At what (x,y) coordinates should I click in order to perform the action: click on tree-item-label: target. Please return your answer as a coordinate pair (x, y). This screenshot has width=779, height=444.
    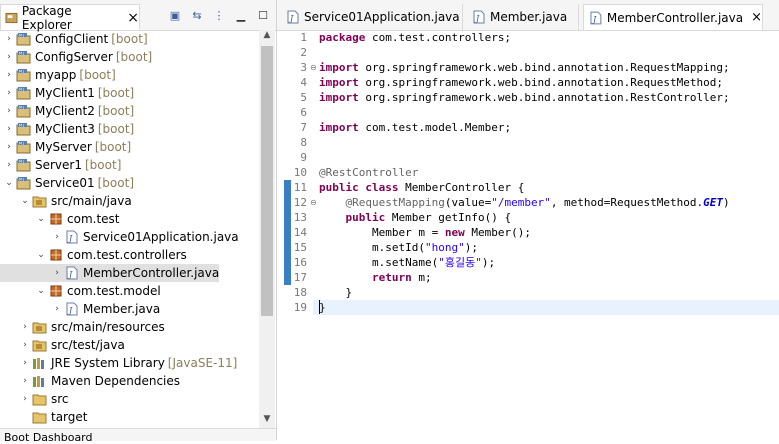
    Looking at the image, I should click on (69, 417).